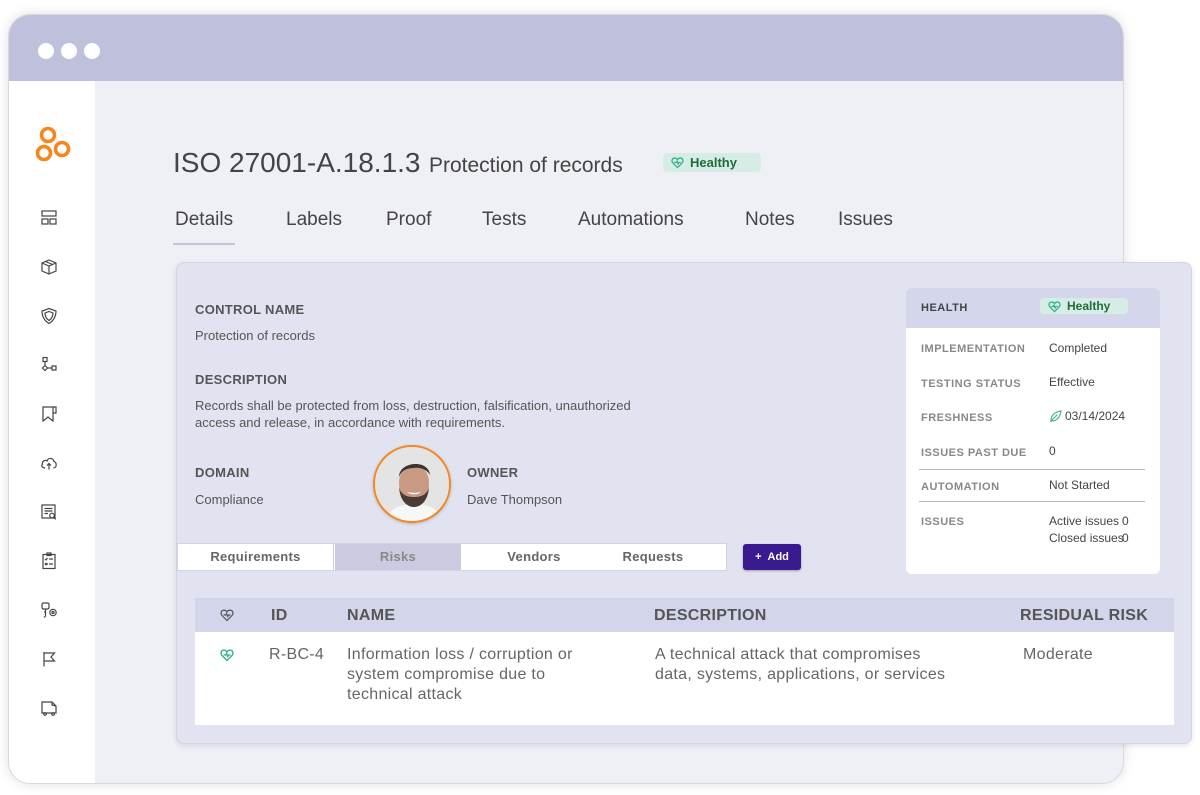  I want to click on document-search-icon, so click(49, 512).